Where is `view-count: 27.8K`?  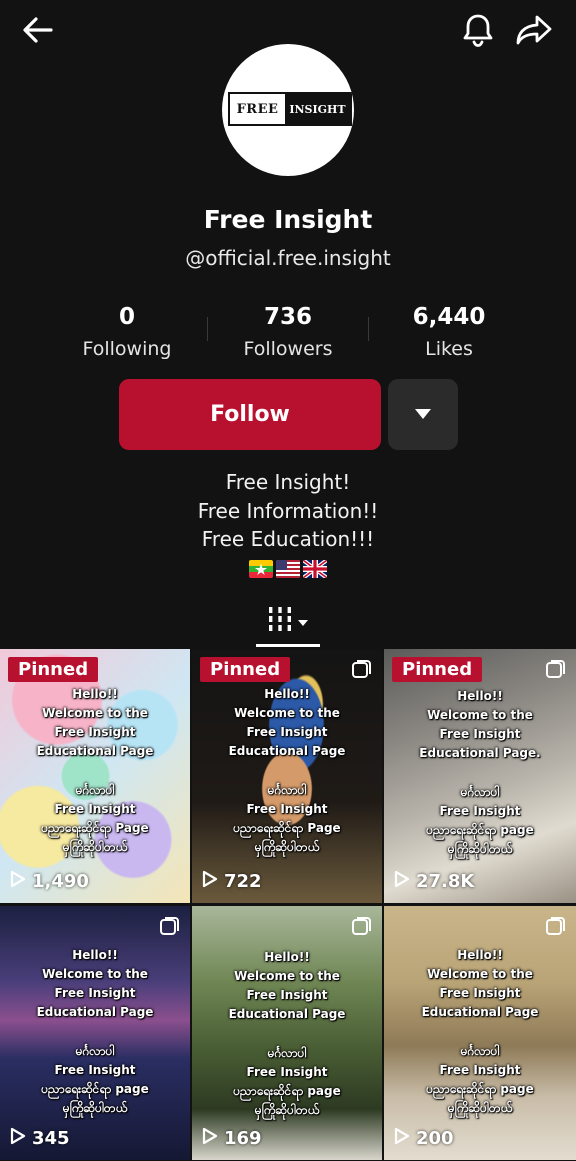
view-count: 27.8K is located at coordinates (434, 881).